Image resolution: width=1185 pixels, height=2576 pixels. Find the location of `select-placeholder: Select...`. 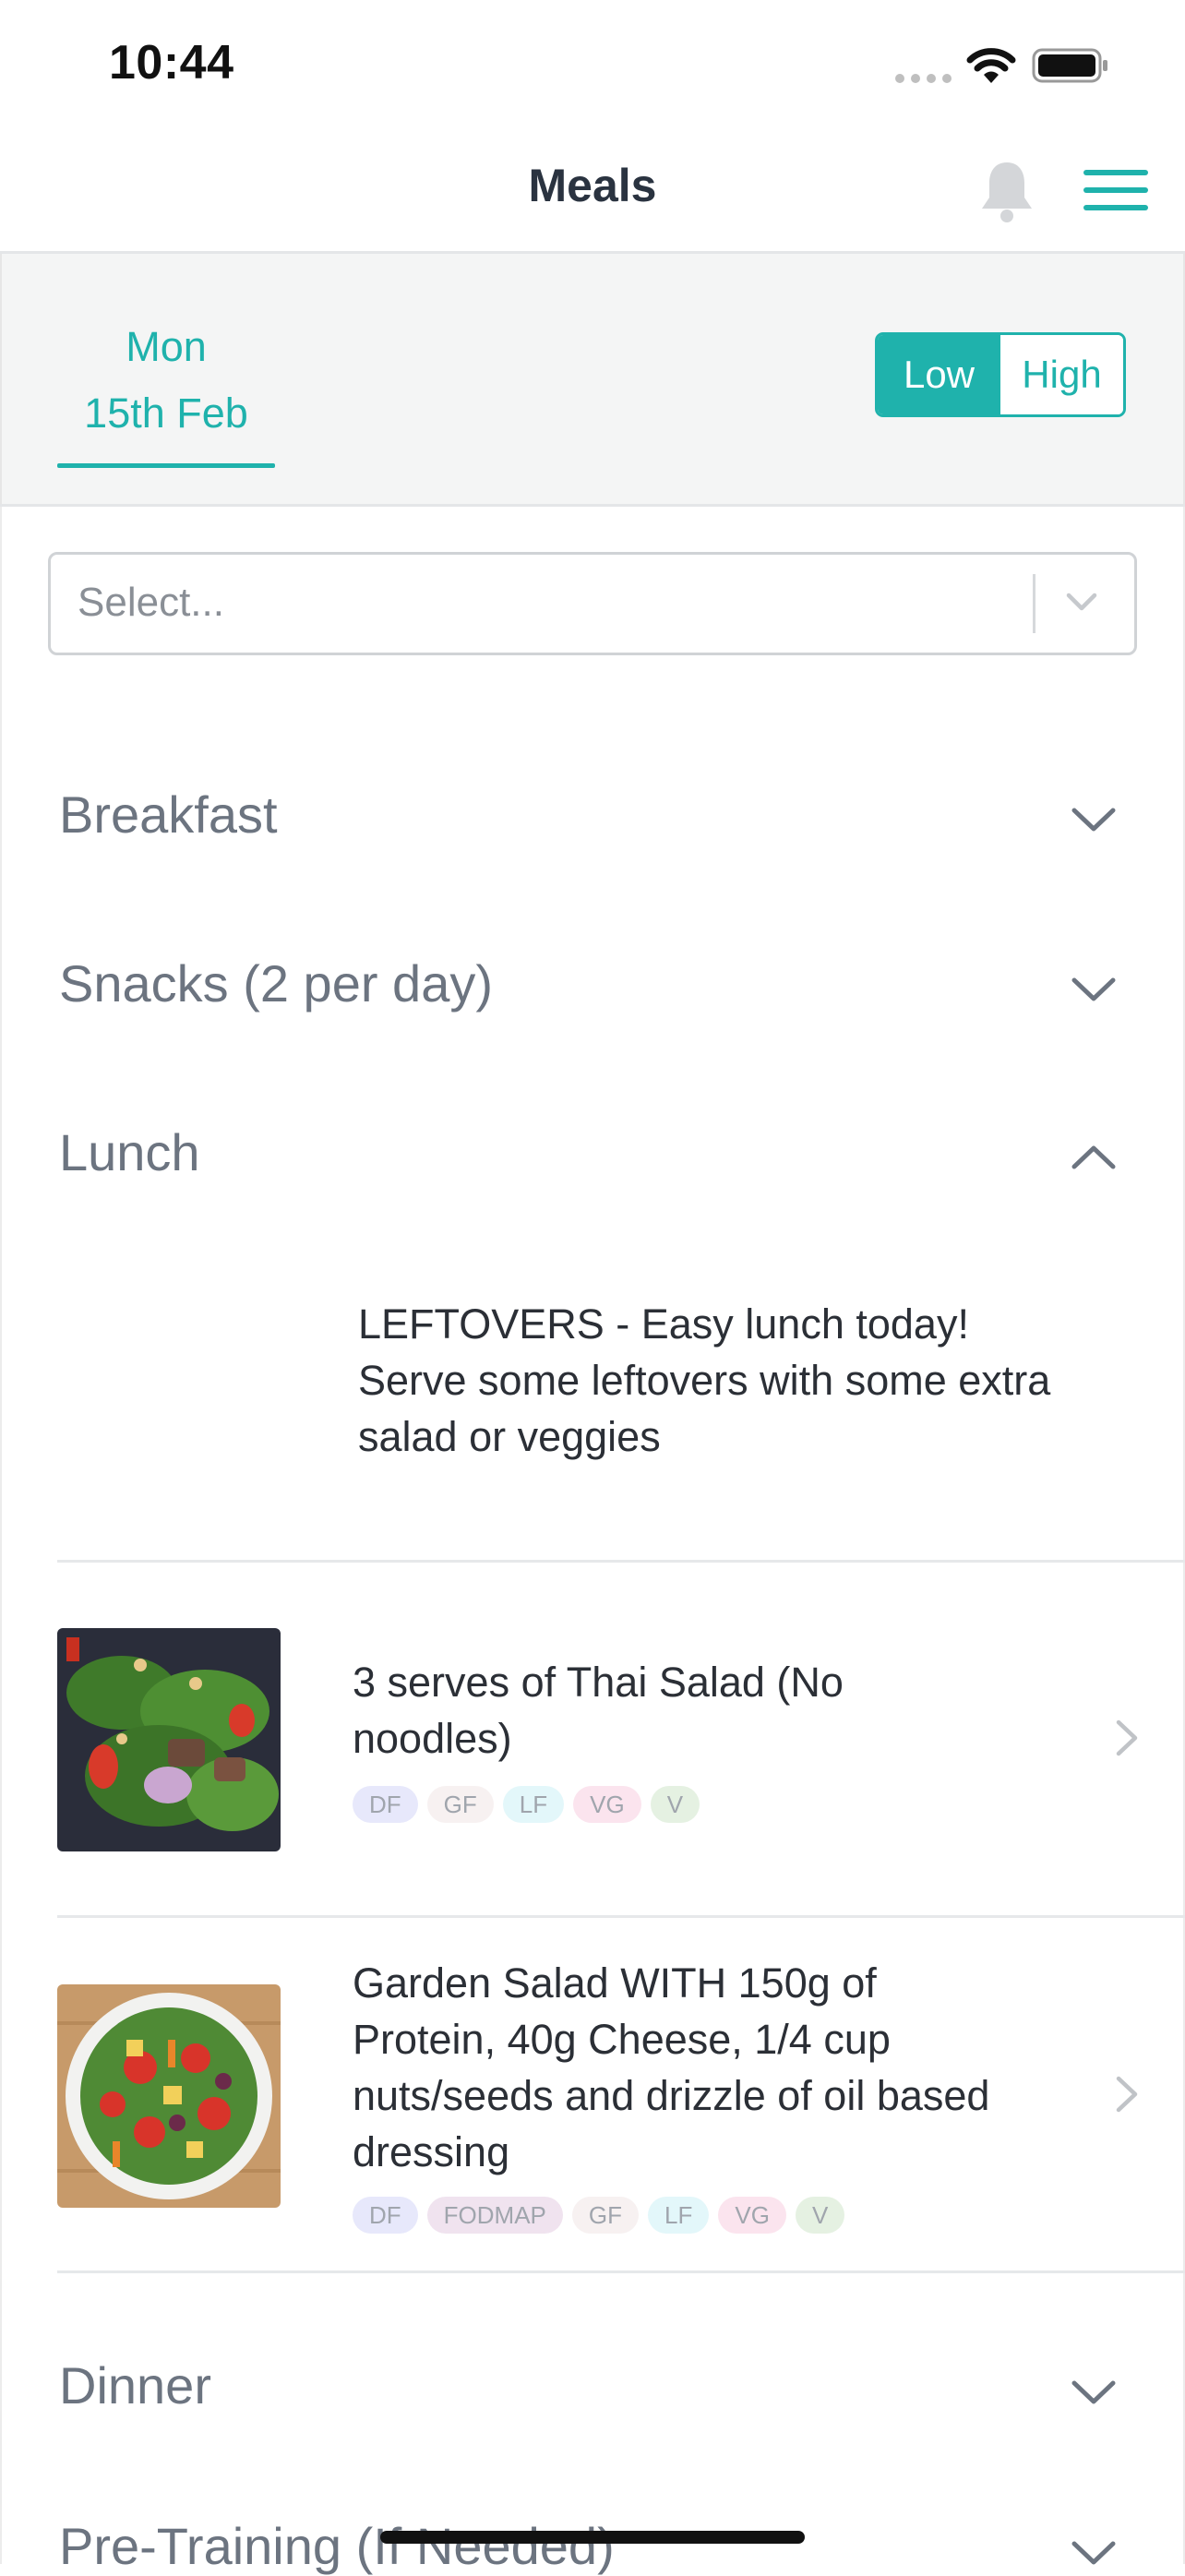

select-placeholder: Select... is located at coordinates (151, 603).